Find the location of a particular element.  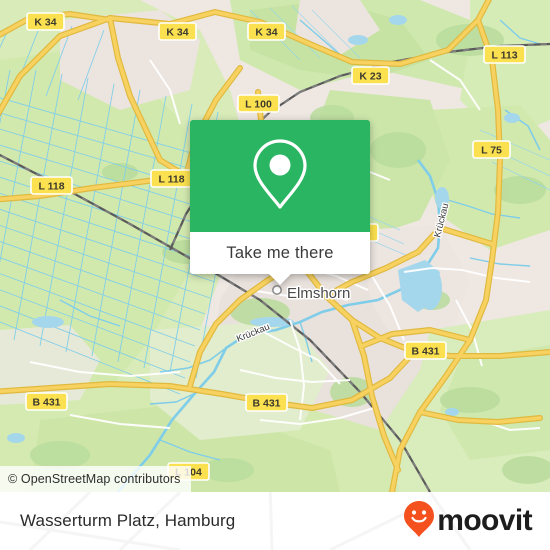

road-shield: K 23 is located at coordinates (370, 75).